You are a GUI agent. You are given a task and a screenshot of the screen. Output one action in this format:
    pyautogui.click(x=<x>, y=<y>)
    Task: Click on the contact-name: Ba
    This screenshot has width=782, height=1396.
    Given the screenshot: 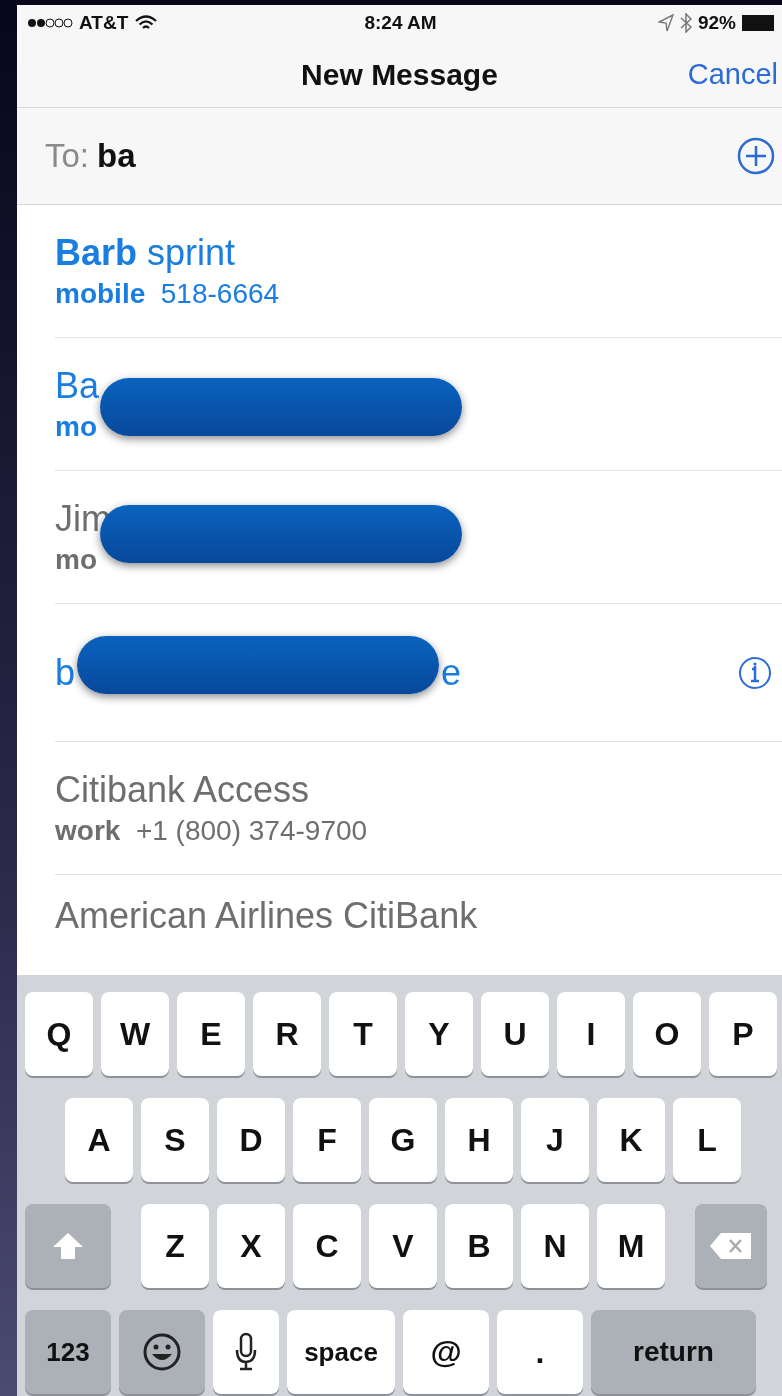 What is the action you would take?
    pyautogui.click(x=77, y=386)
    